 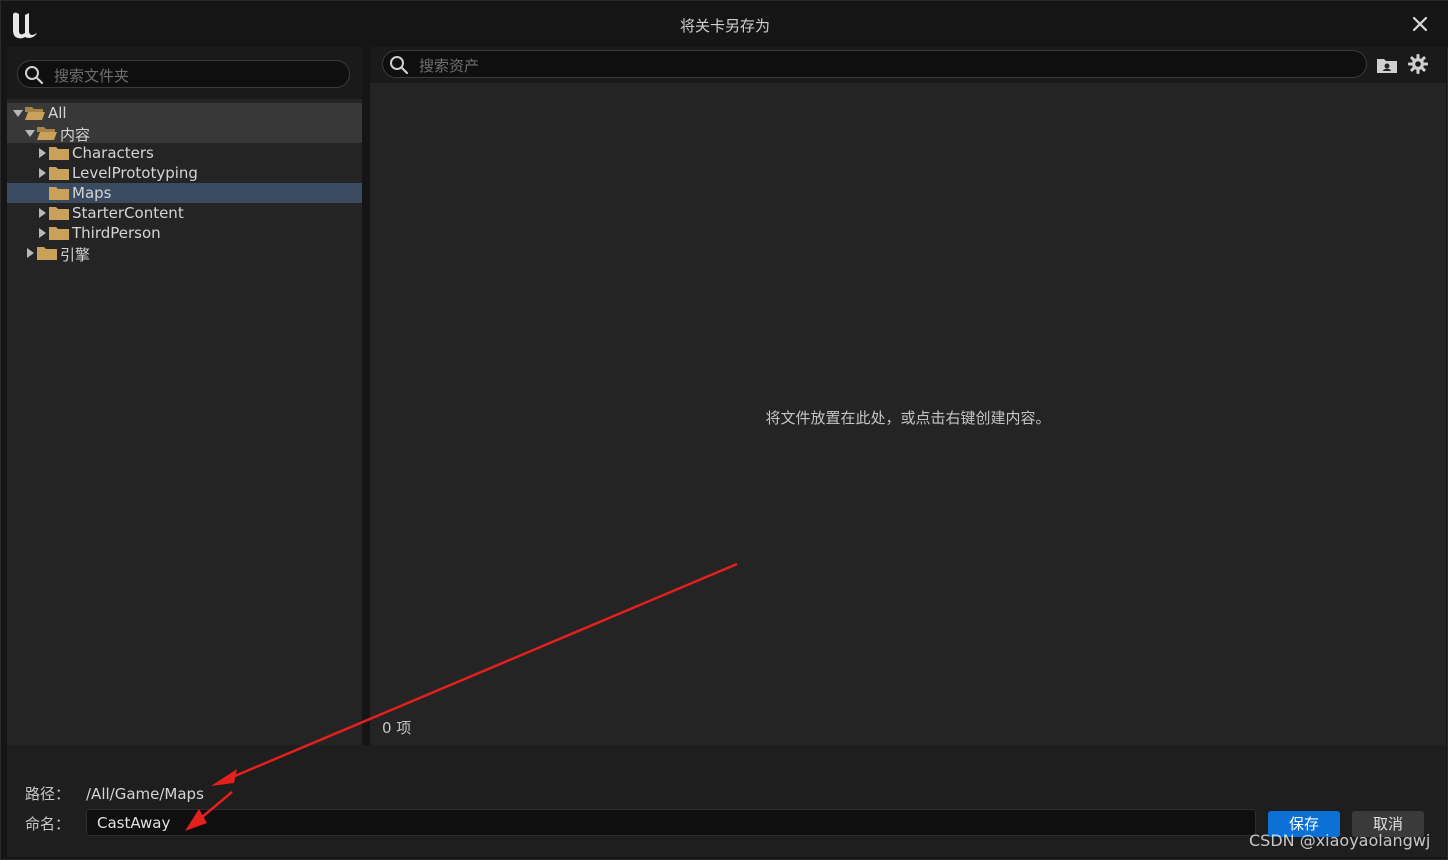 What do you see at coordinates (116, 233) in the screenshot?
I see `tree-item-label: ThirdPerson` at bounding box center [116, 233].